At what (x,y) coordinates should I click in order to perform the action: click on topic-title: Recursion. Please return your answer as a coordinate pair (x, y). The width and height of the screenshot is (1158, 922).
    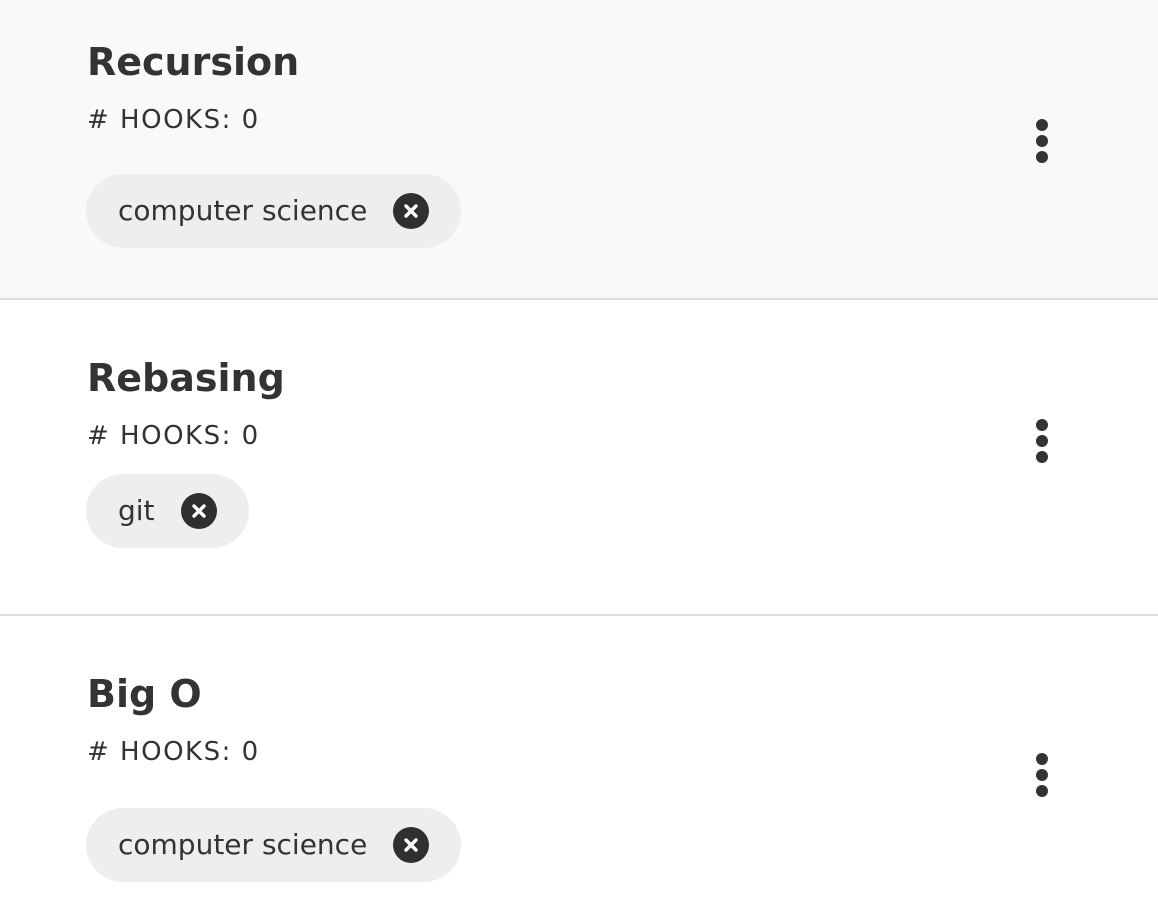
    Looking at the image, I should click on (193, 62).